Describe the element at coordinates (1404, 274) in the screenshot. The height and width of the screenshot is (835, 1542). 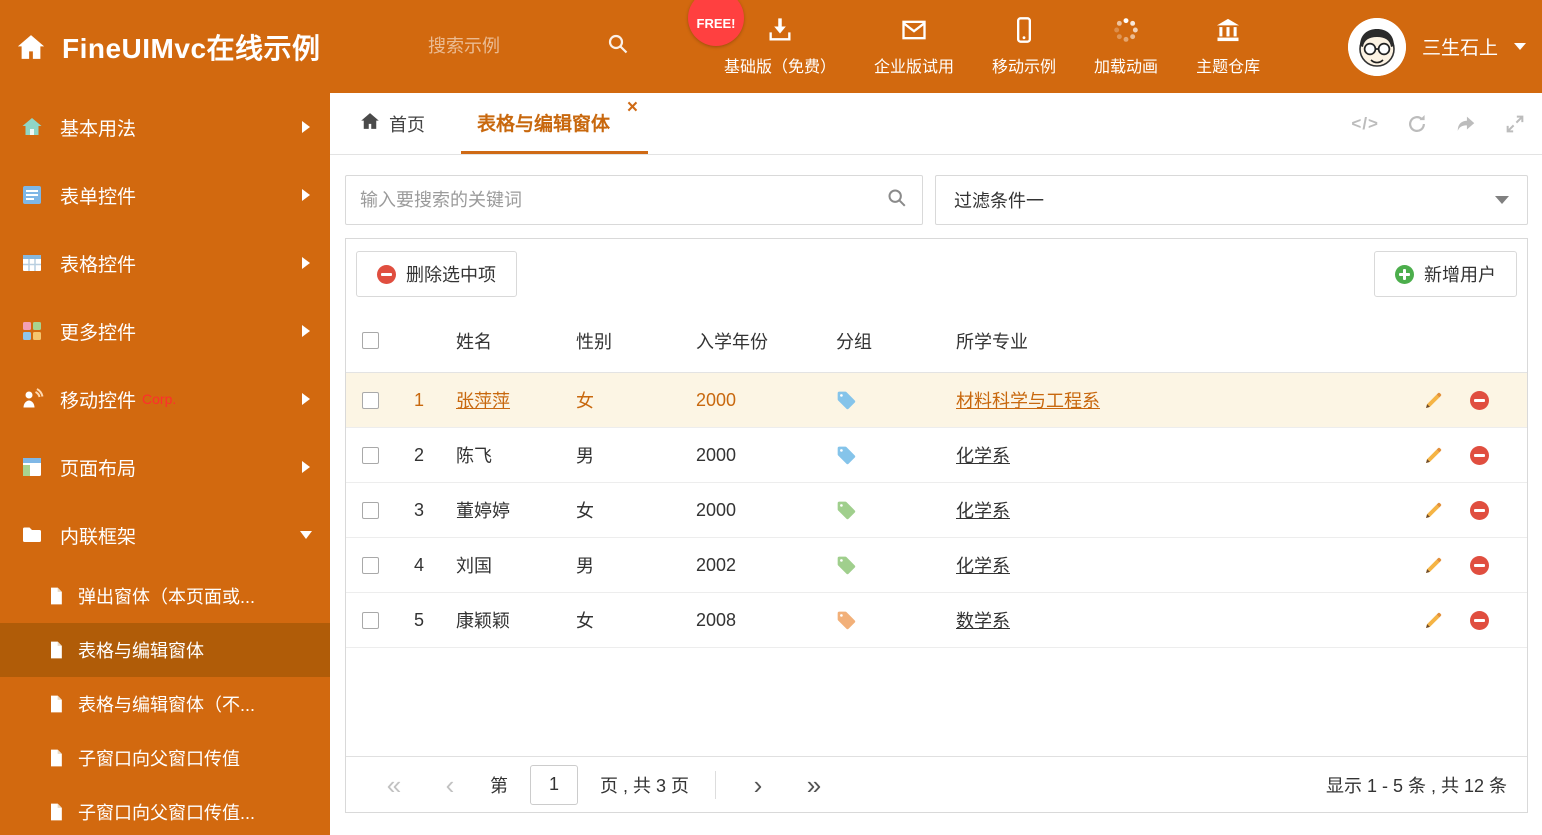
I see `plus-circle-icon` at that location.